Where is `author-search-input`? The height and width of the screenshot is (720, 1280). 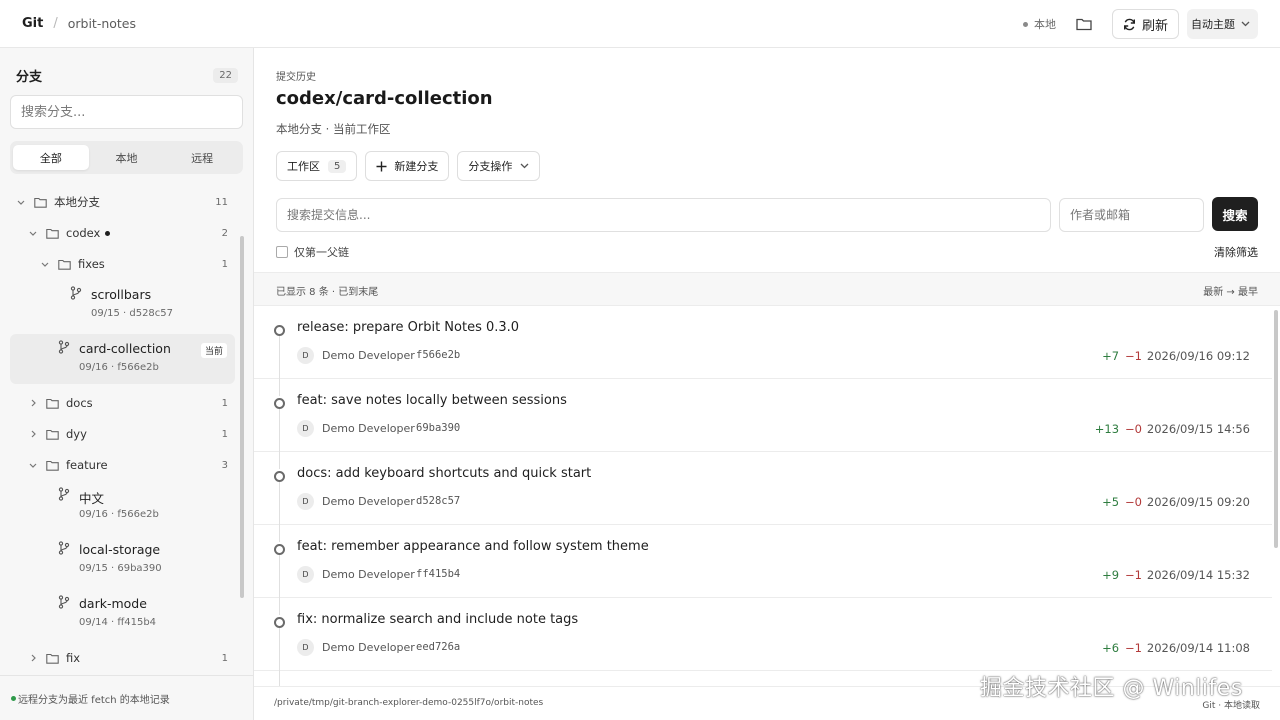 author-search-input is located at coordinates (1131, 215).